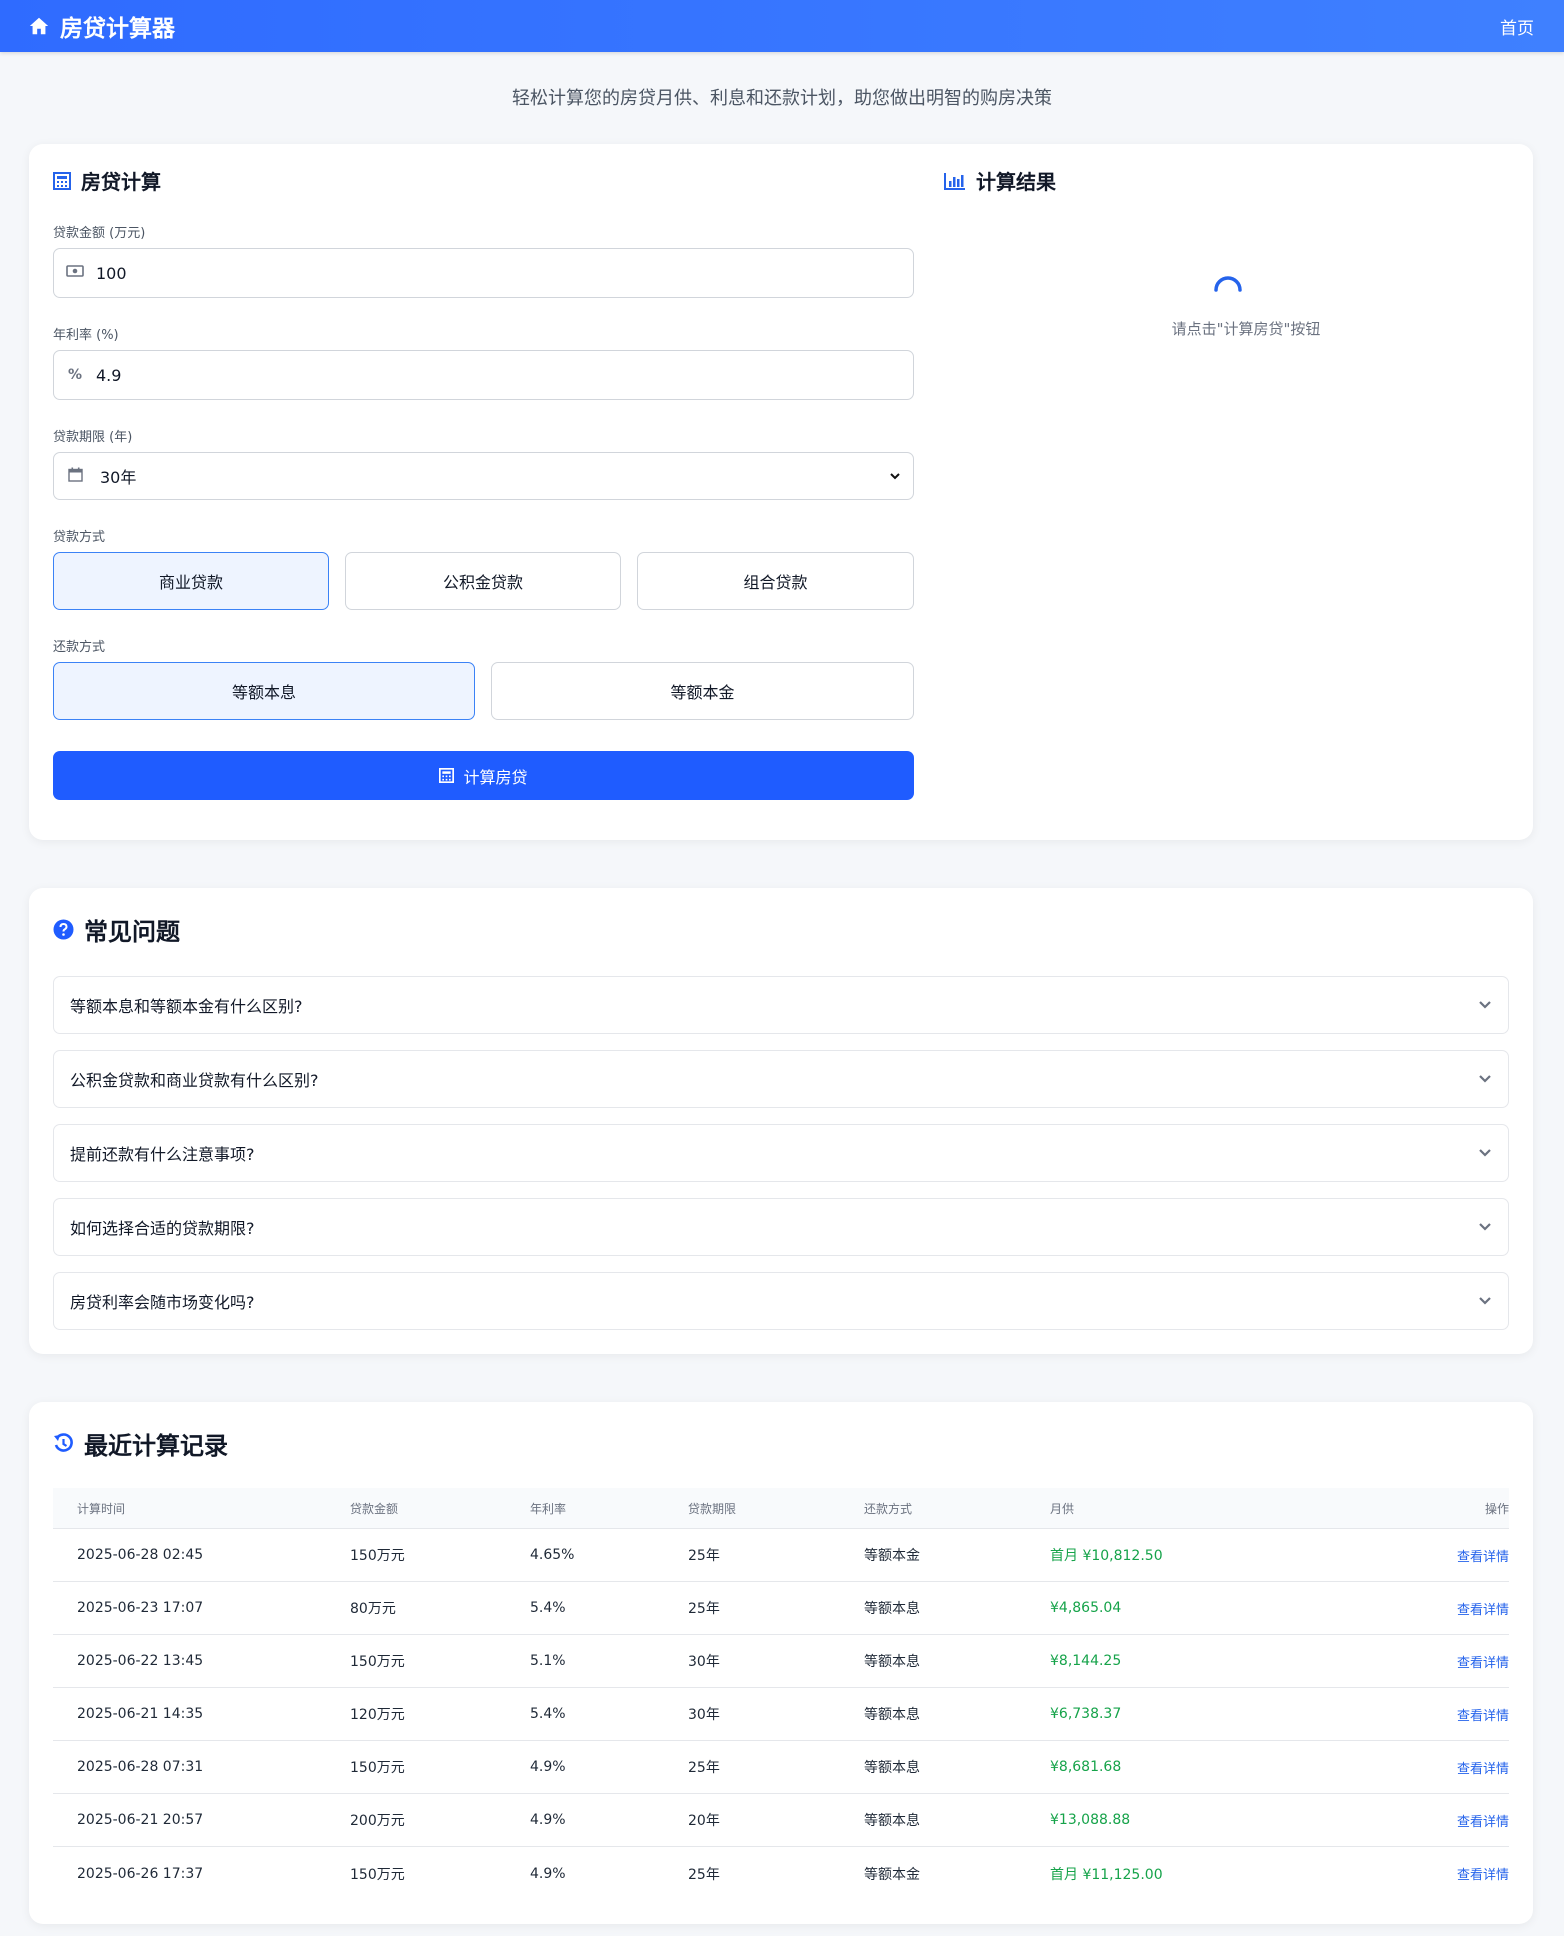 This screenshot has width=1564, height=1936. What do you see at coordinates (892, 1556) in the screenshot?
I see `row-method: 等额本金` at bounding box center [892, 1556].